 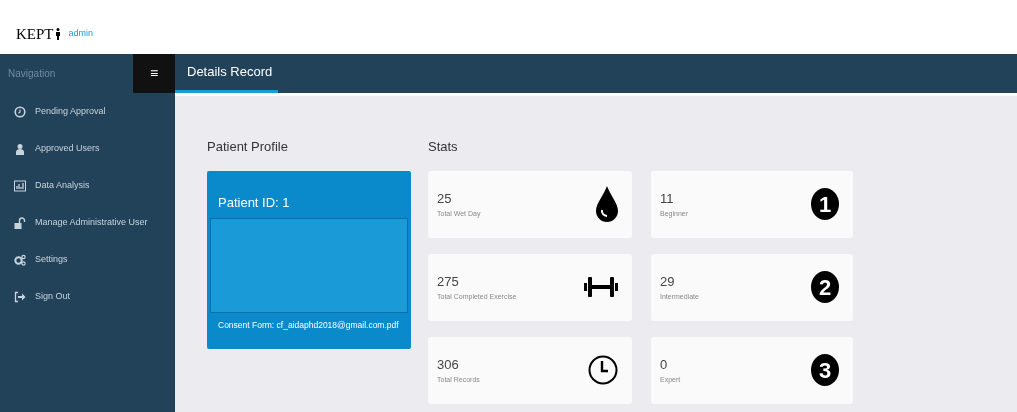 What do you see at coordinates (607, 204) in the screenshot?
I see `water-drop-icon` at bounding box center [607, 204].